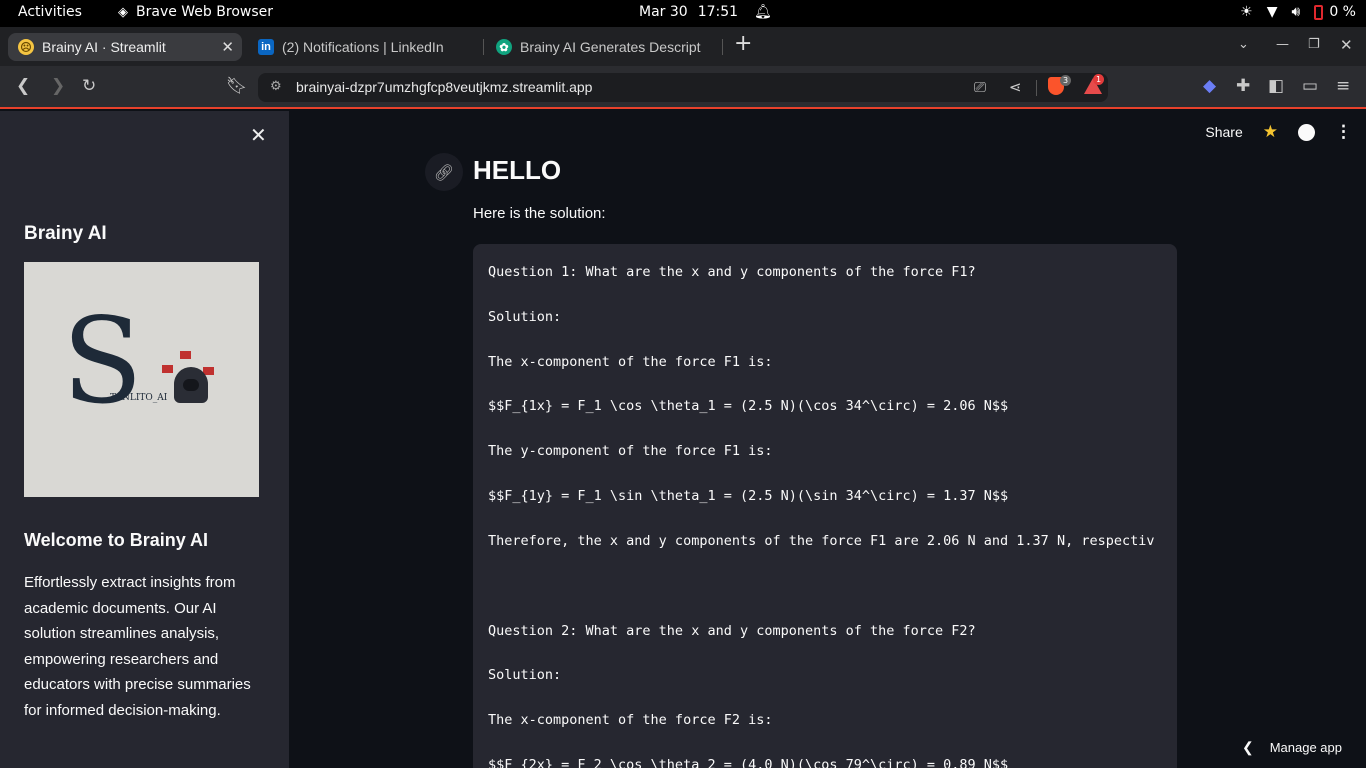 The width and height of the screenshot is (1366, 768). Describe the element at coordinates (1015, 87) in the screenshot. I see `share-icon: ⋖` at that location.